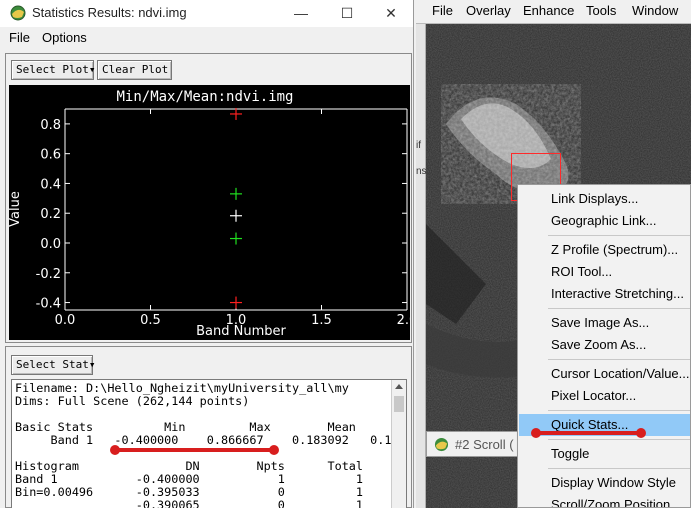 This screenshot has height=508, width=691. Describe the element at coordinates (398, 444) in the screenshot. I see `vertical-scrollbar` at that location.